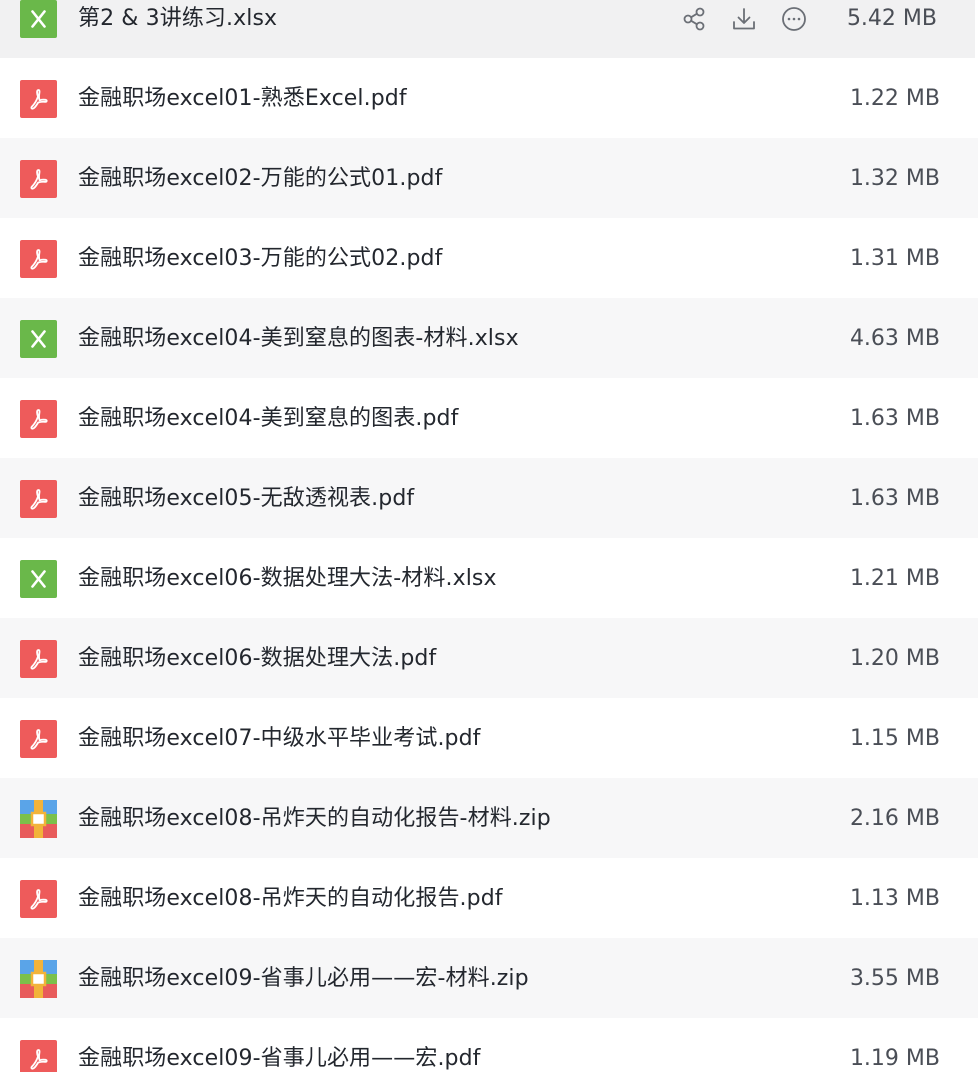 The image size is (978, 1076). What do you see at coordinates (894, 98) in the screenshot?
I see `file-size: 1.22 MB` at bounding box center [894, 98].